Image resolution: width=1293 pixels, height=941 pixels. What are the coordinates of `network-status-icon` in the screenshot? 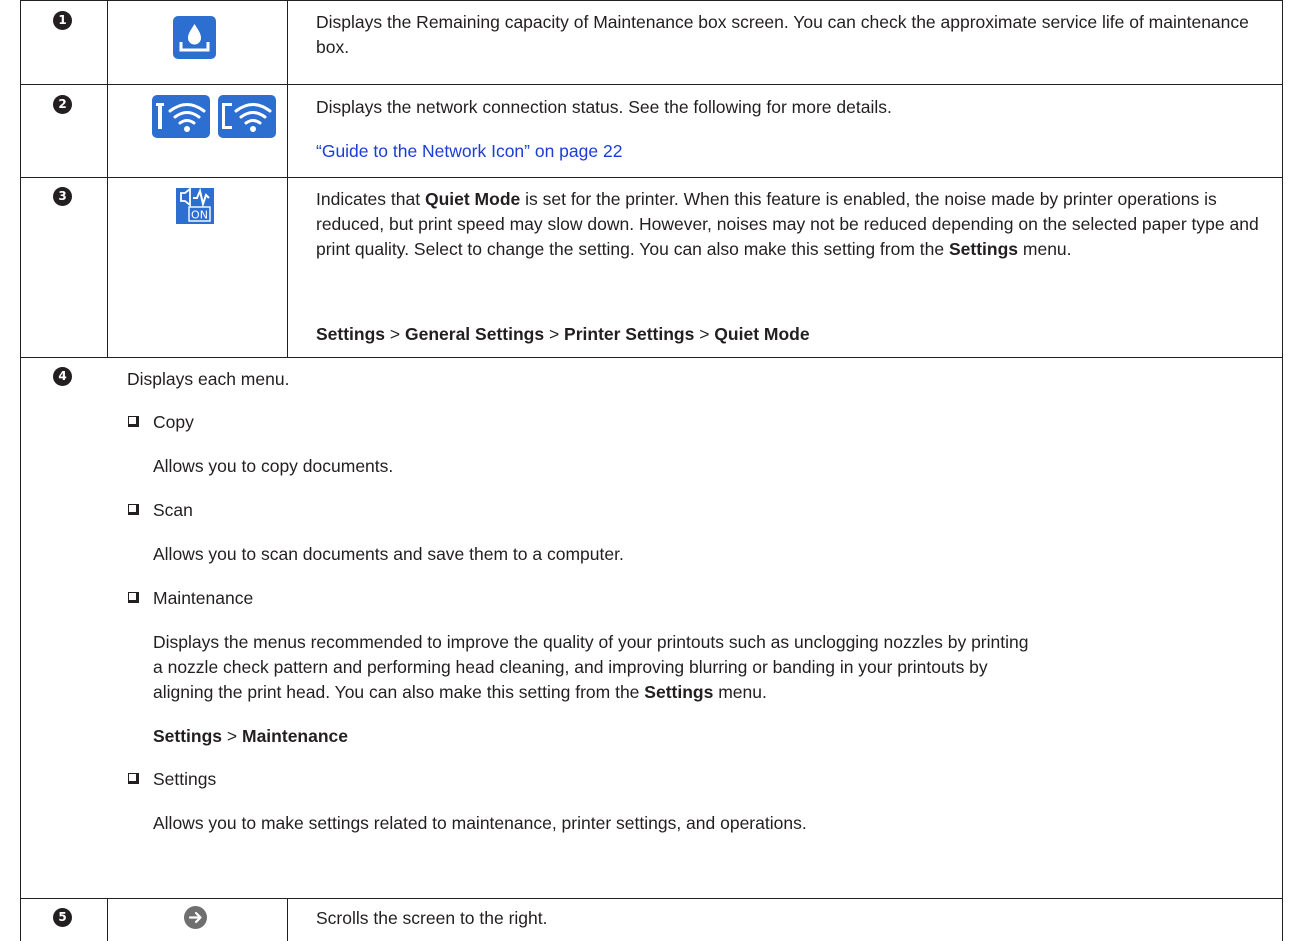 It's located at (214, 116).